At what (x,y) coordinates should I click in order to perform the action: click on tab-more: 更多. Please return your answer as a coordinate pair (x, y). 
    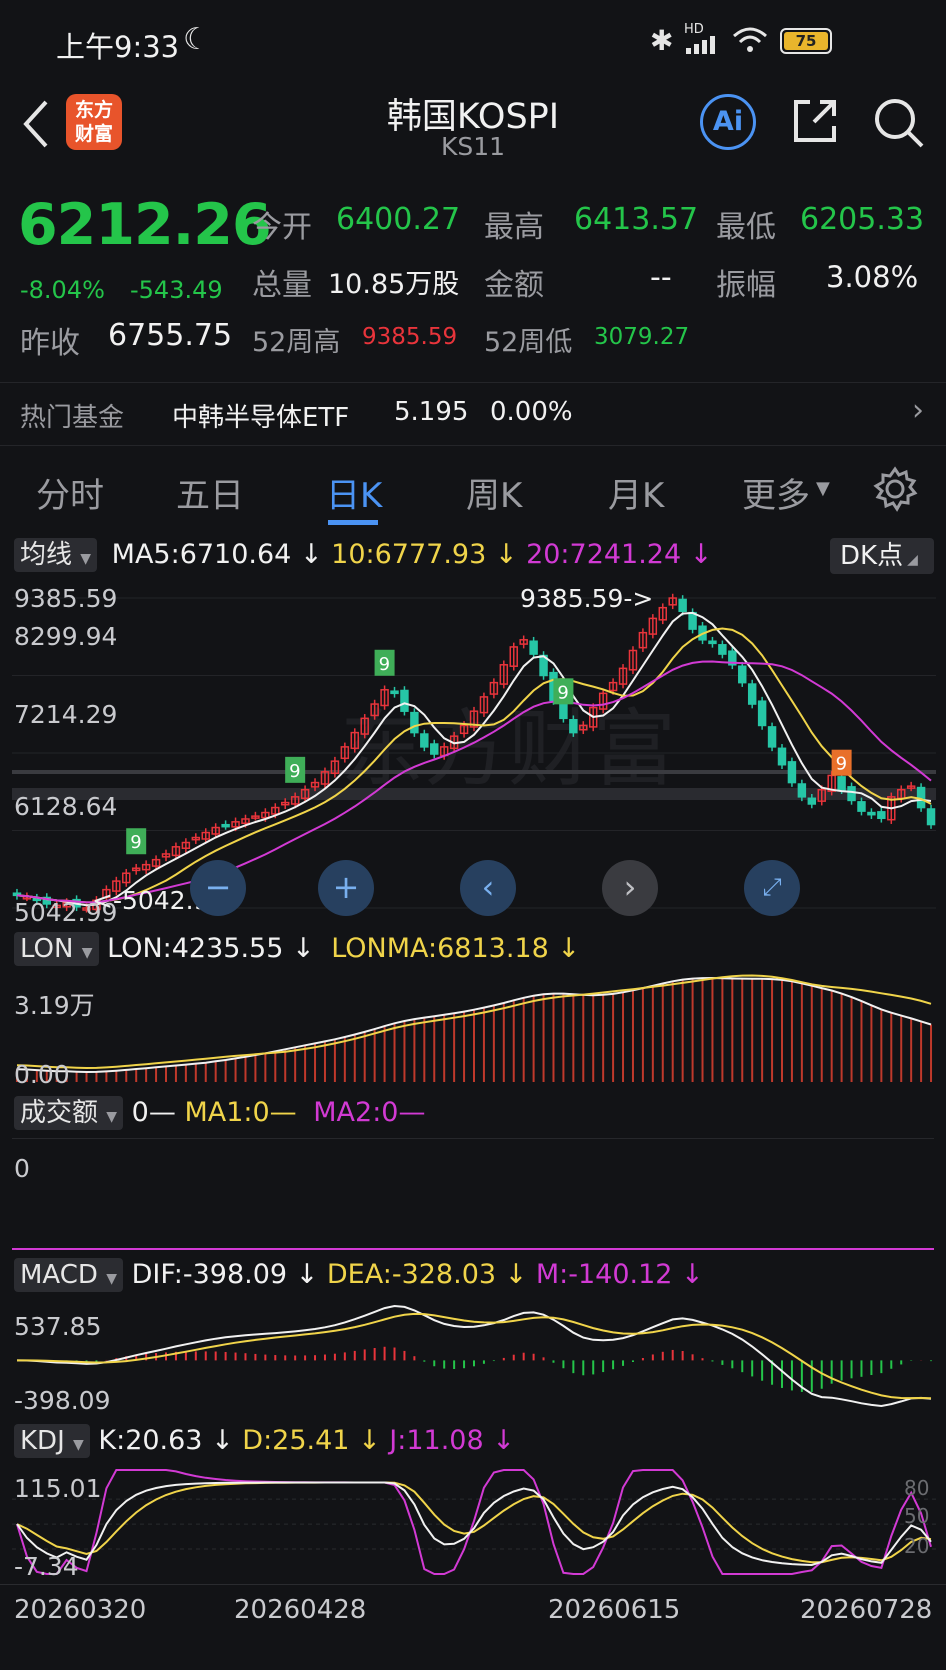
    Looking at the image, I should click on (776, 492).